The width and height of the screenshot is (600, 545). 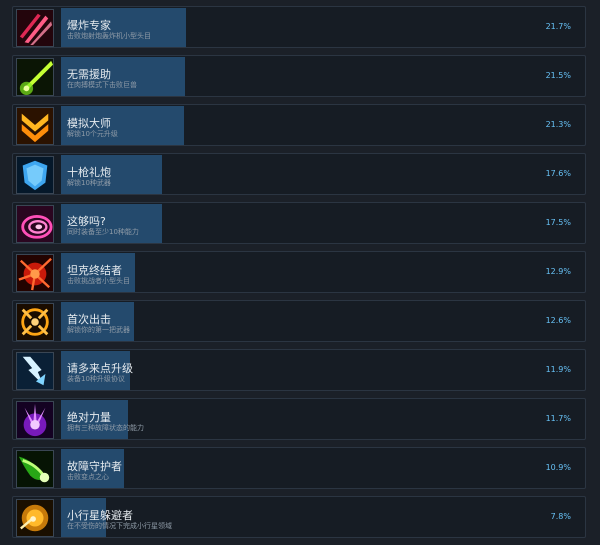 What do you see at coordinates (299, 517) in the screenshot?
I see `achievement-row: 小行星躲避者 在不受伤的情况下完成小行星领域 7.8%` at bounding box center [299, 517].